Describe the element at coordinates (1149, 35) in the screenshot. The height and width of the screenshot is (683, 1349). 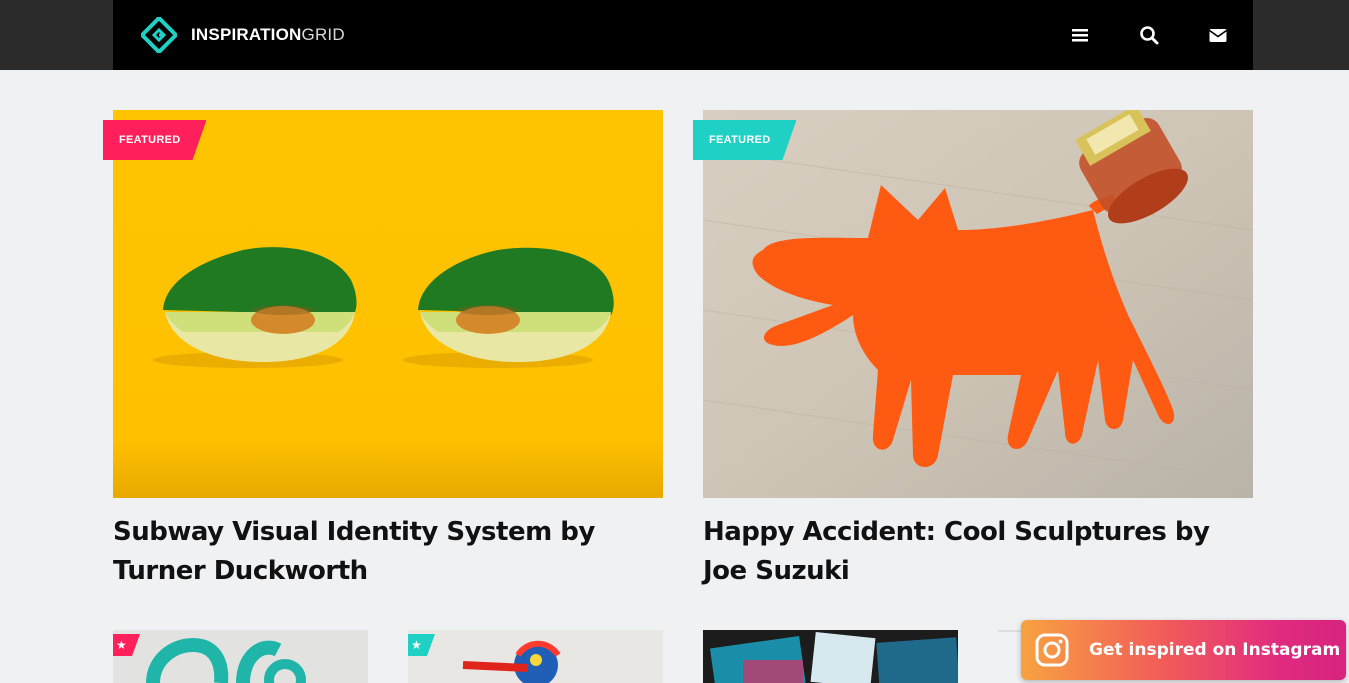
I see `search-icon` at that location.